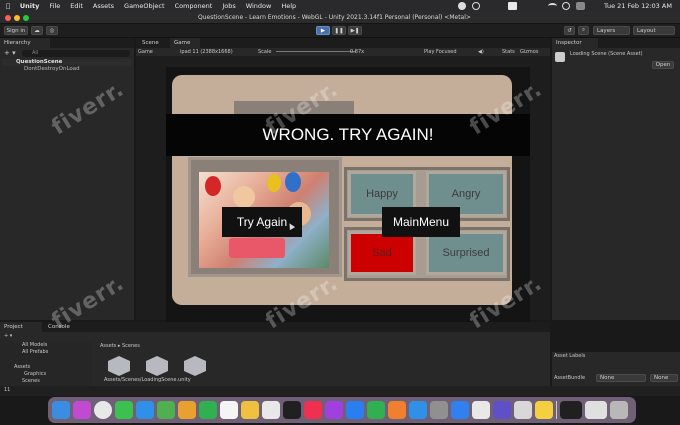 This screenshot has width=680, height=425. I want to click on pause-button: ❚❚, so click(339, 30).